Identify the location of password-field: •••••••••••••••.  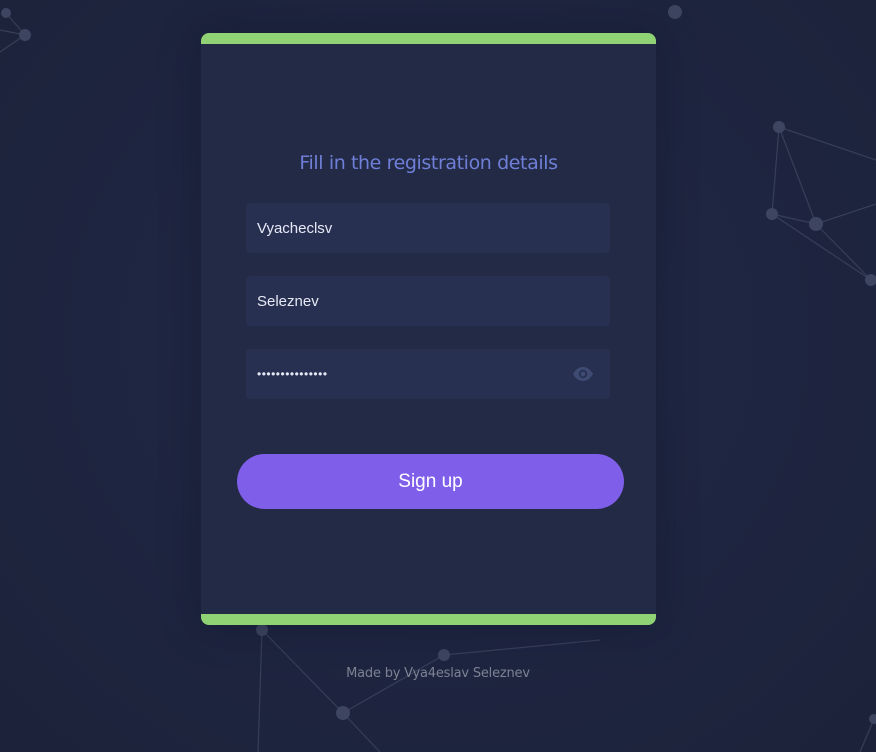
(428, 374).